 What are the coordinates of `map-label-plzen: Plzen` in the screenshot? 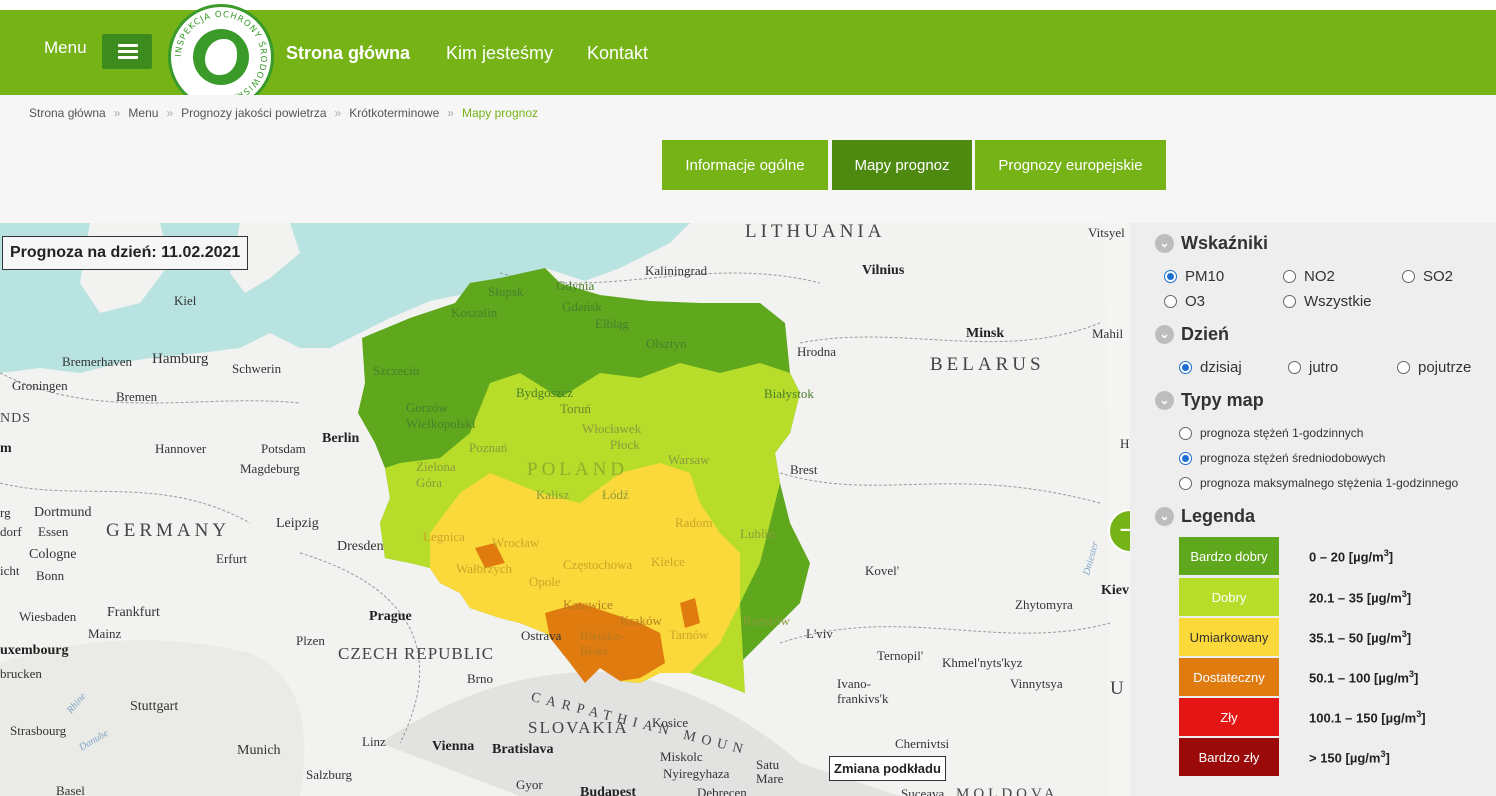 It's located at (310, 640).